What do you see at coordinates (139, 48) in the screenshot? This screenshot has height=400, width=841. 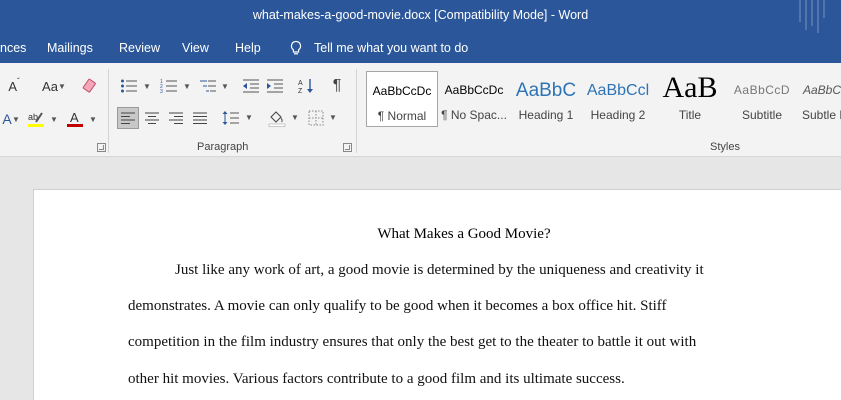 I see `tab-review: Review` at bounding box center [139, 48].